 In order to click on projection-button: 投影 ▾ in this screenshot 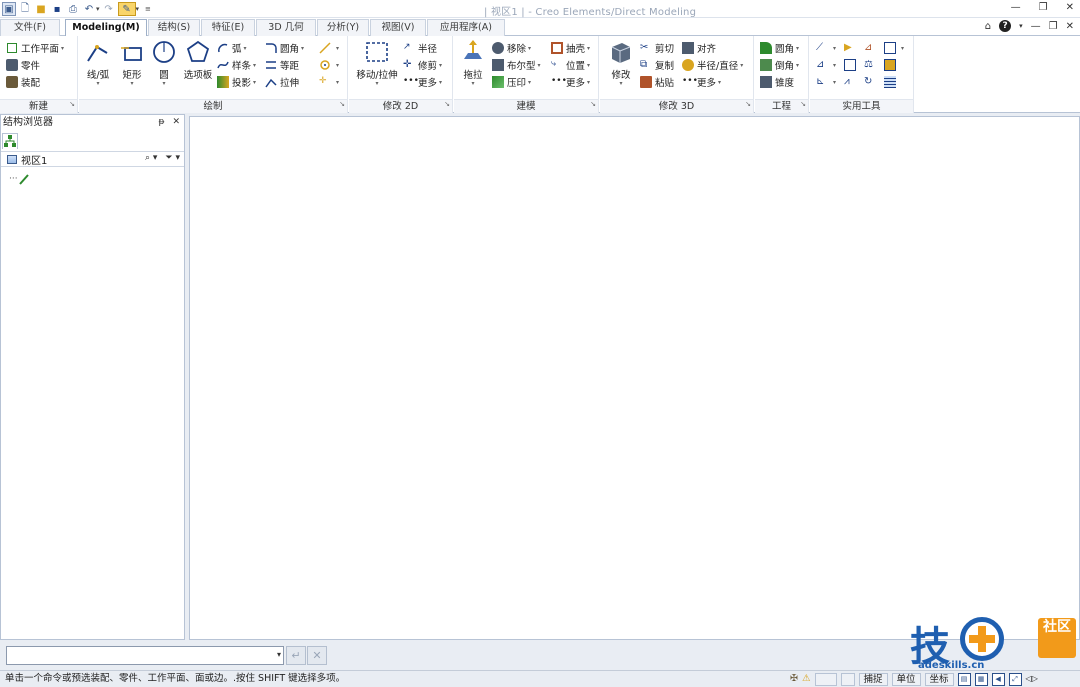, I will do `click(236, 82)`.